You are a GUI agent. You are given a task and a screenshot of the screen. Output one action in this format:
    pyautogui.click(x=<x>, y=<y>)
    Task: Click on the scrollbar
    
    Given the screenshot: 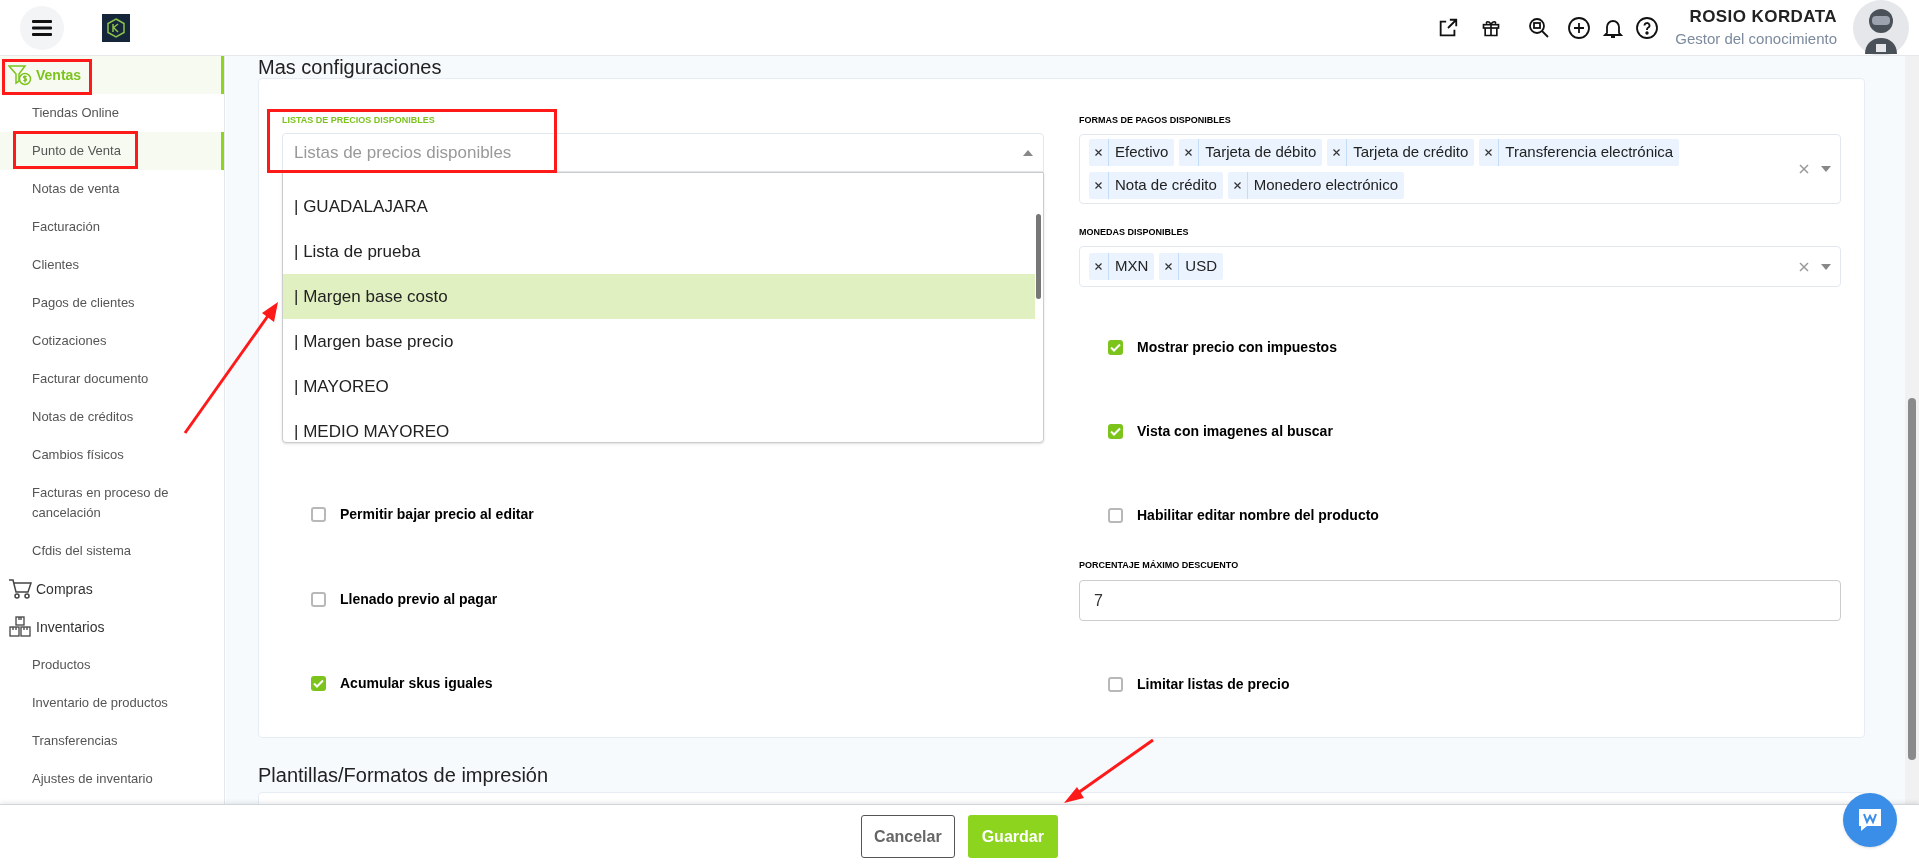 What is the action you would take?
    pyautogui.click(x=1912, y=430)
    